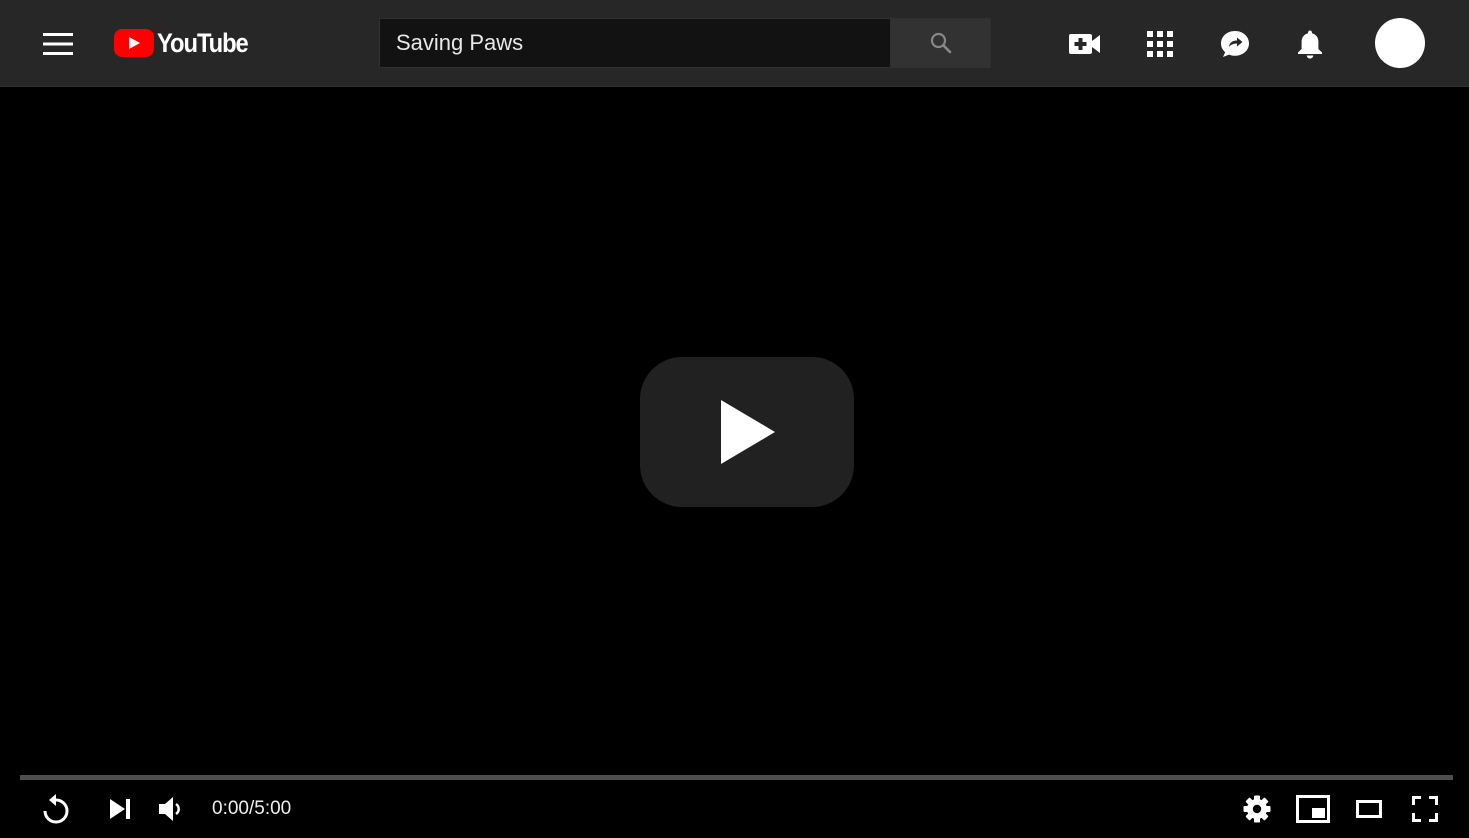  I want to click on apps-button, so click(1160, 44).